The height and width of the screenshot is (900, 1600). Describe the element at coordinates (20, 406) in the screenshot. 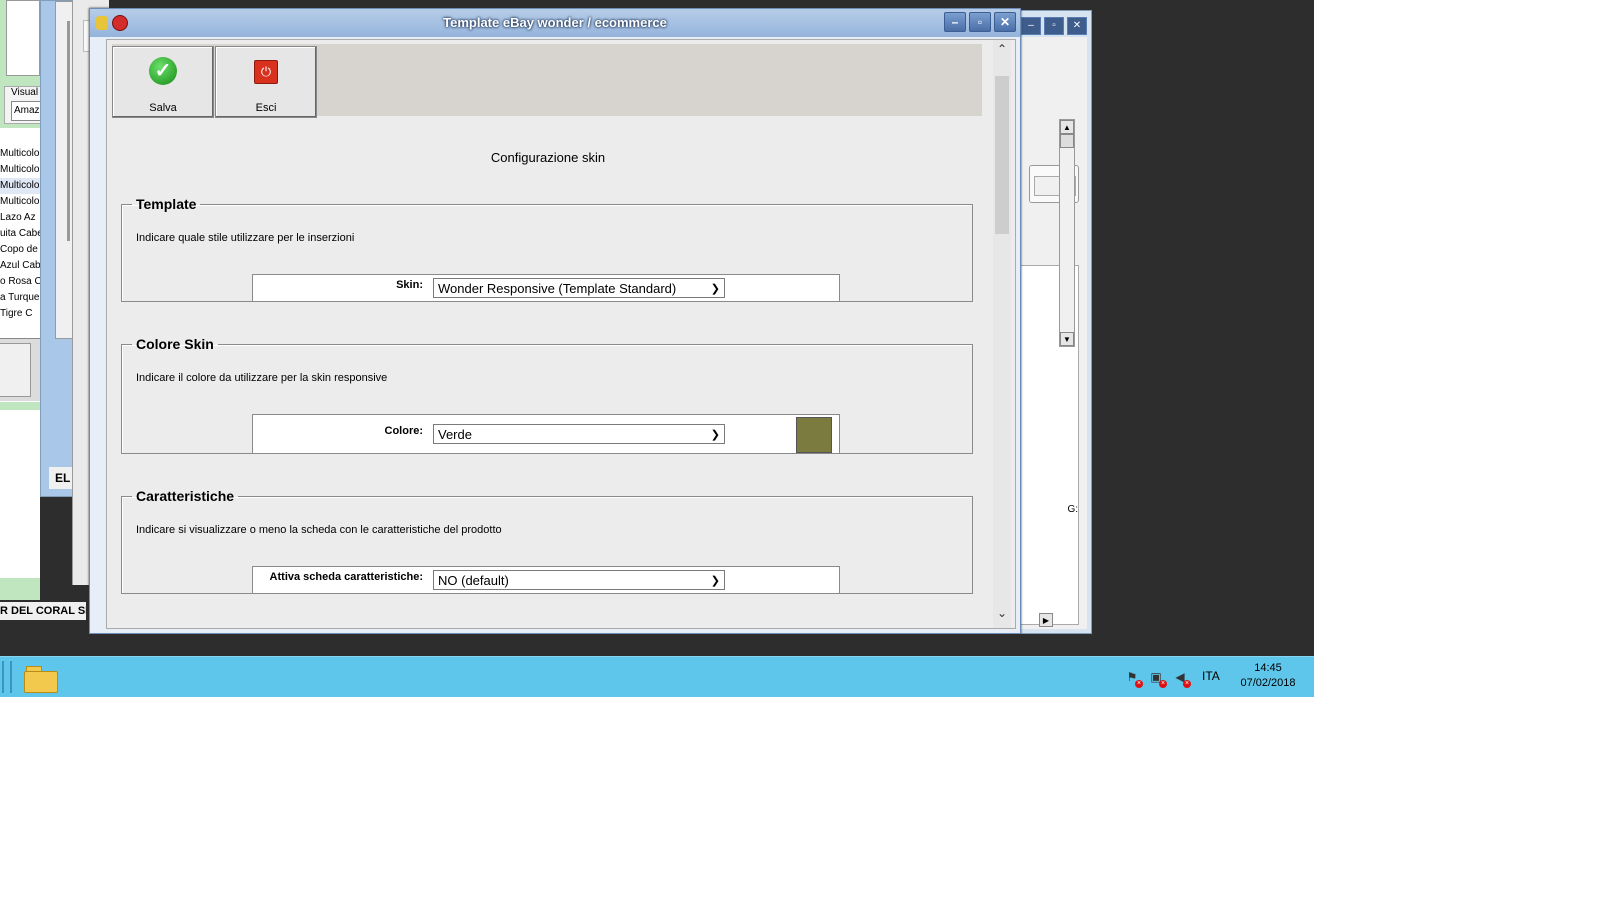

I see `background-app-green-strip` at that location.